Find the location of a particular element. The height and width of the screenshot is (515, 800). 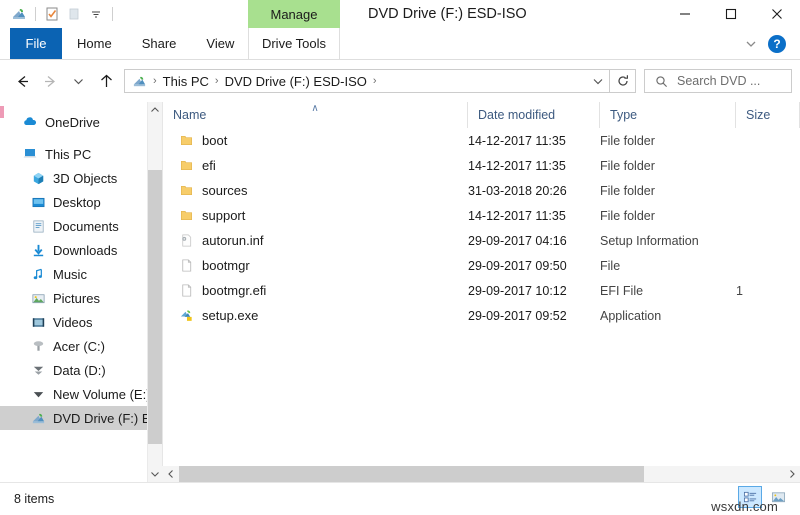

close-button is located at coordinates (777, 14).